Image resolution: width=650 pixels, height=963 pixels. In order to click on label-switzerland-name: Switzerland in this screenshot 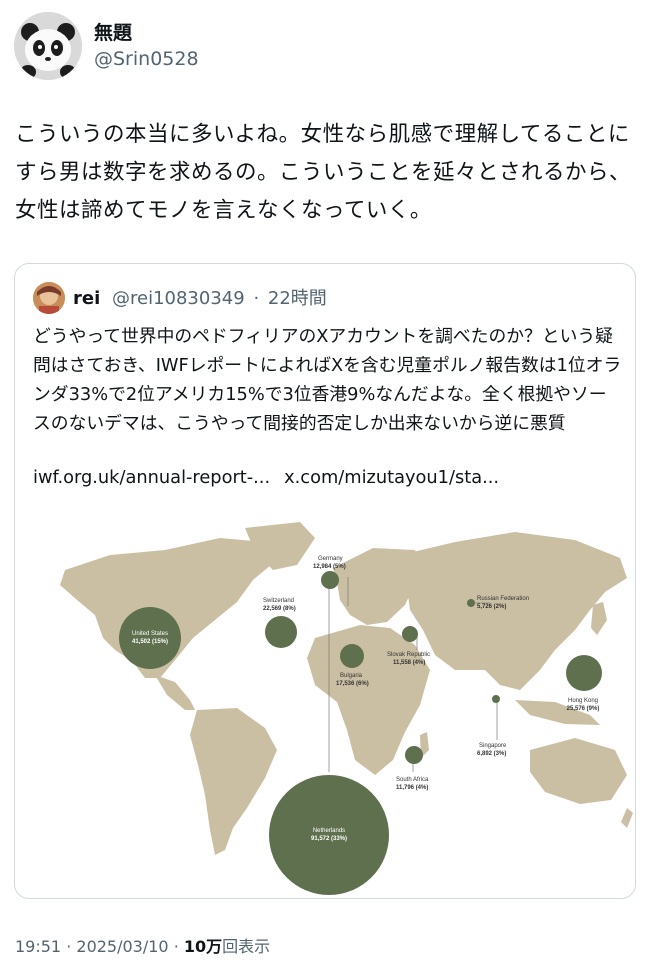, I will do `click(278, 601)`.